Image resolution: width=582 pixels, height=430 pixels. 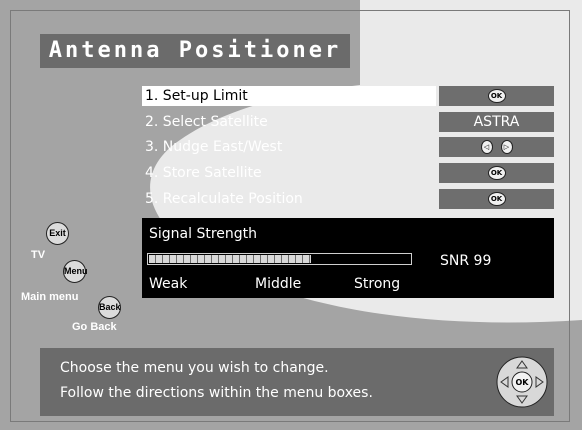 I want to click on menu-item-label: 3. Nudge East/West, so click(x=214, y=147).